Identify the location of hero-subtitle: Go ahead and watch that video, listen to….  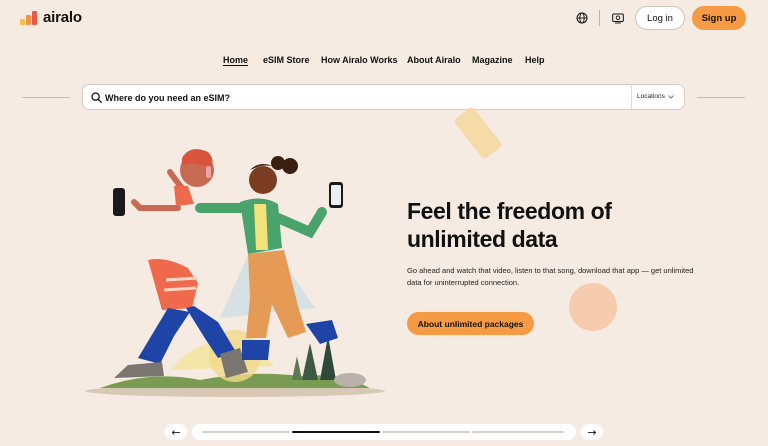
(550, 276).